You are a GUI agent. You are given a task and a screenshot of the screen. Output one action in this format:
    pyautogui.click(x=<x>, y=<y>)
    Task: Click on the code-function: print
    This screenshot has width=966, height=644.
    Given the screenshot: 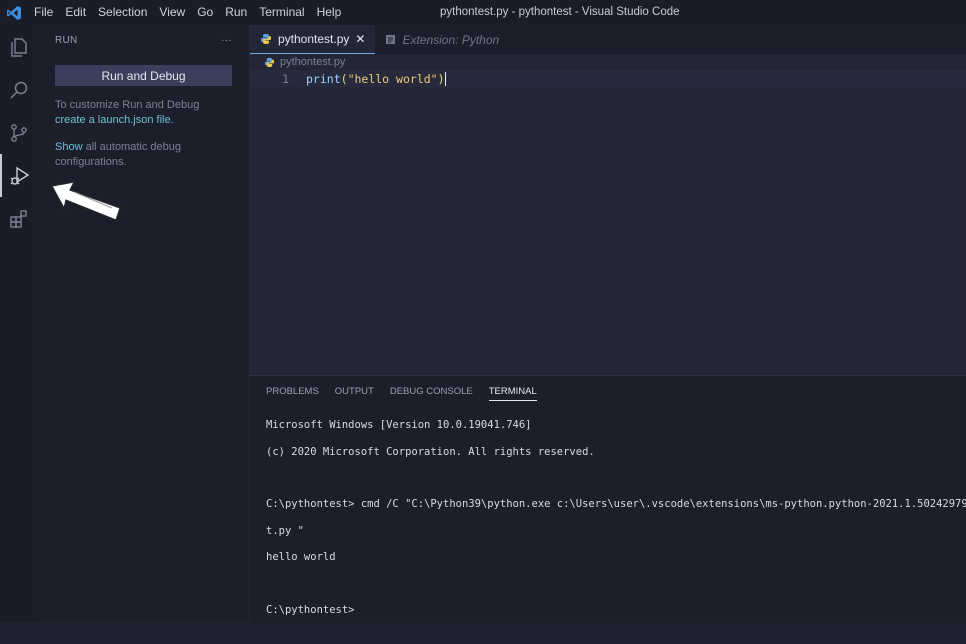 What is the action you would take?
    pyautogui.click(x=323, y=78)
    